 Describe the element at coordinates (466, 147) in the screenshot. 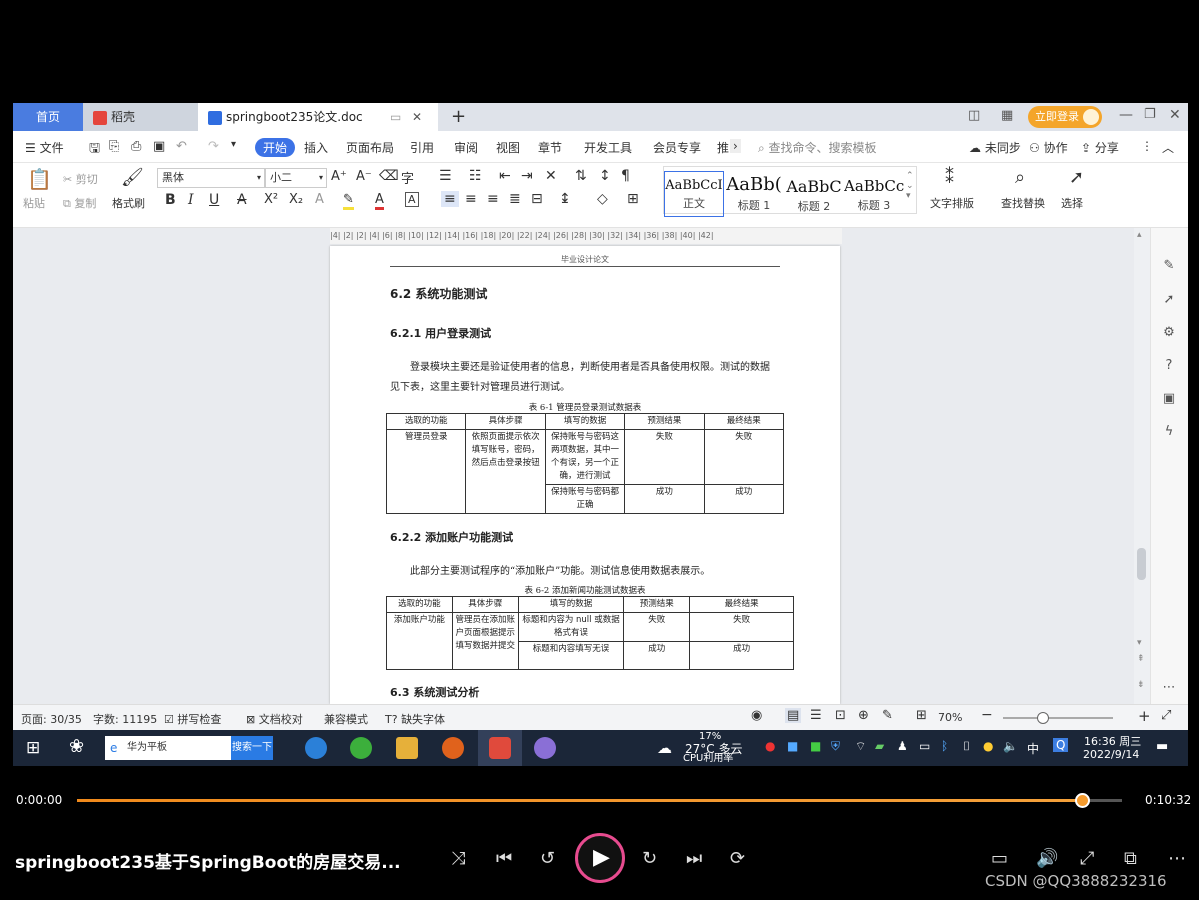

I see `menu-review: 审阅` at that location.